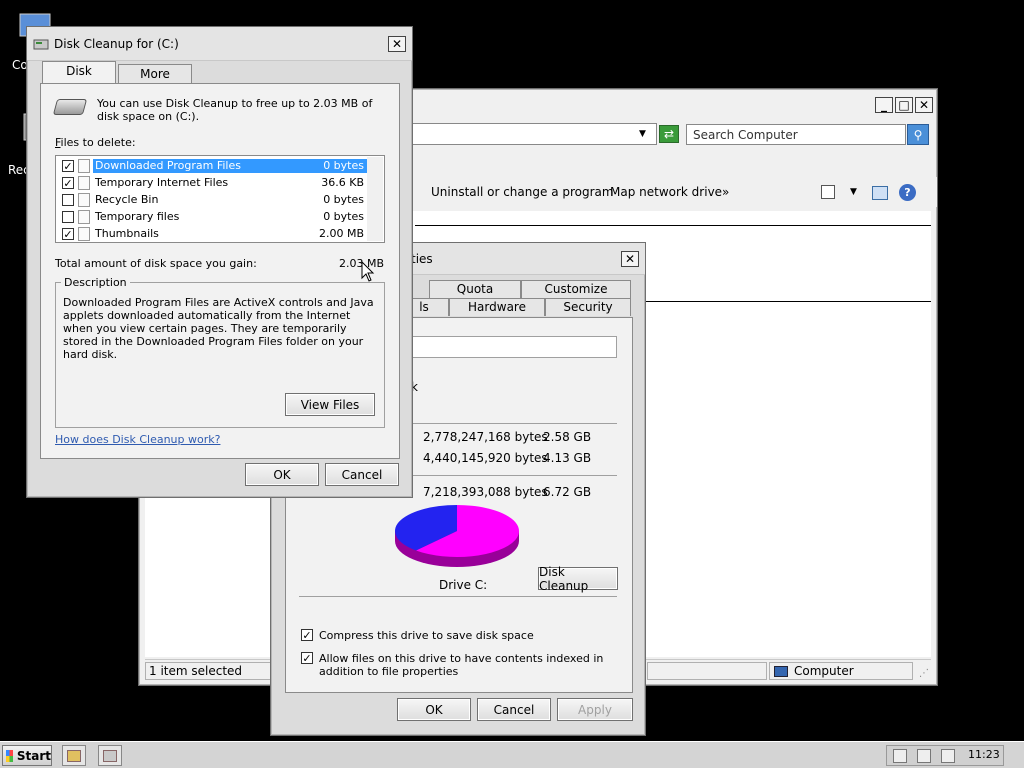 The width and height of the screenshot is (1024, 768). Describe the element at coordinates (666, 192) in the screenshot. I see `map-network-drive-button: Map network drive` at that location.